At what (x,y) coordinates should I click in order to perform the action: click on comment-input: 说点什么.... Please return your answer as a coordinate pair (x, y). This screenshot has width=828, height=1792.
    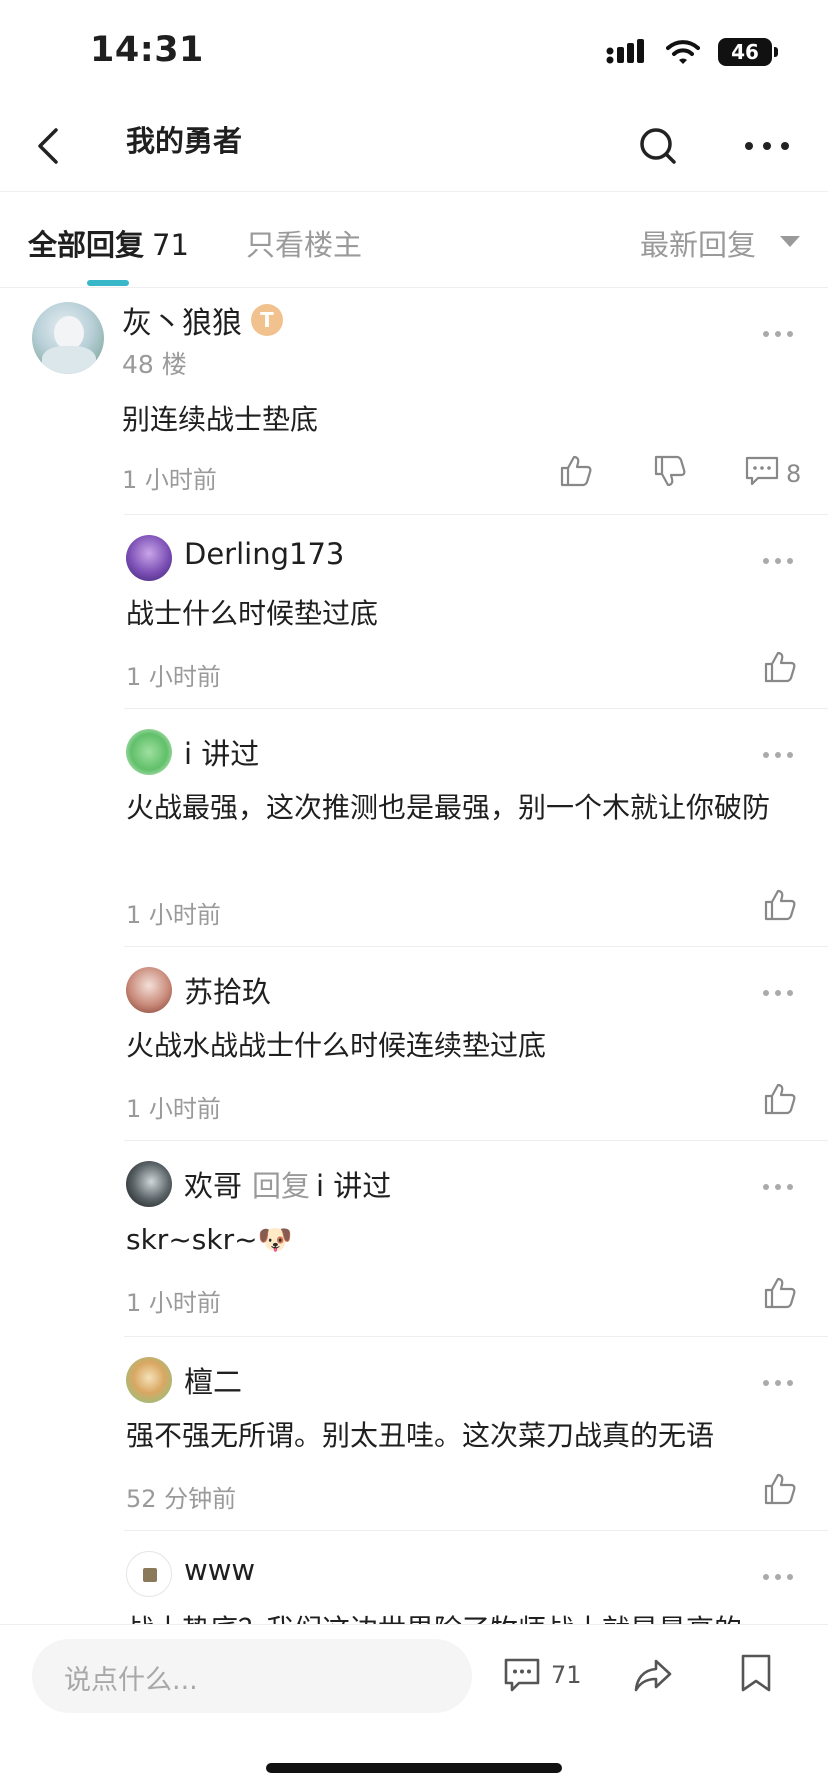
    Looking at the image, I should click on (252, 1676).